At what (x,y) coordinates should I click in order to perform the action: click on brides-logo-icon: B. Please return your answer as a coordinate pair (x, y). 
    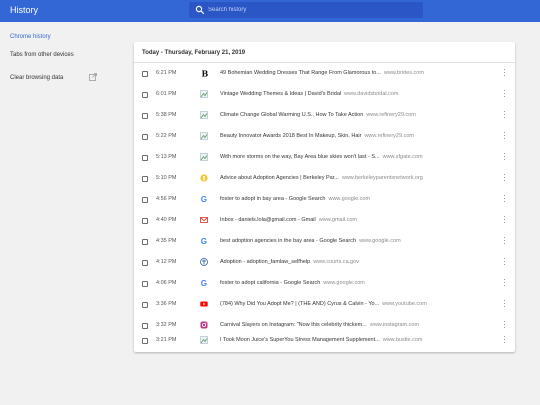
    Looking at the image, I should click on (205, 73).